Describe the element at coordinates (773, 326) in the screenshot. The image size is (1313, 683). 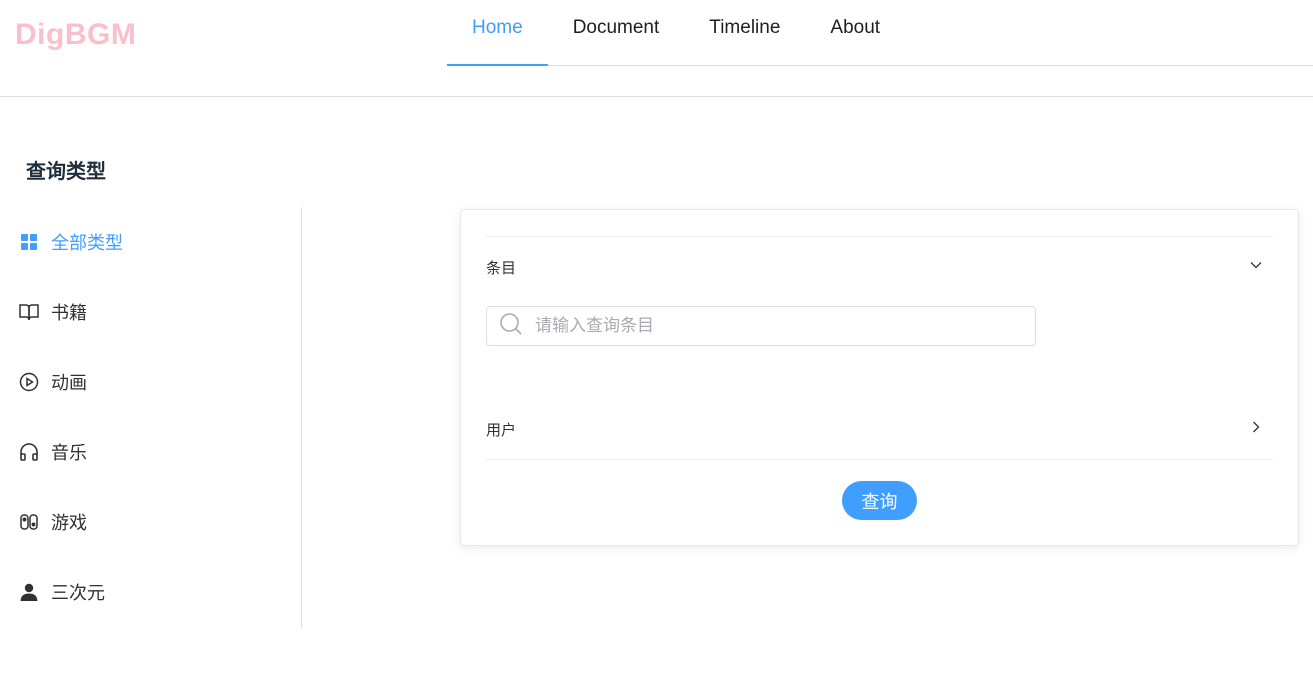
I see `subject-search-input` at that location.